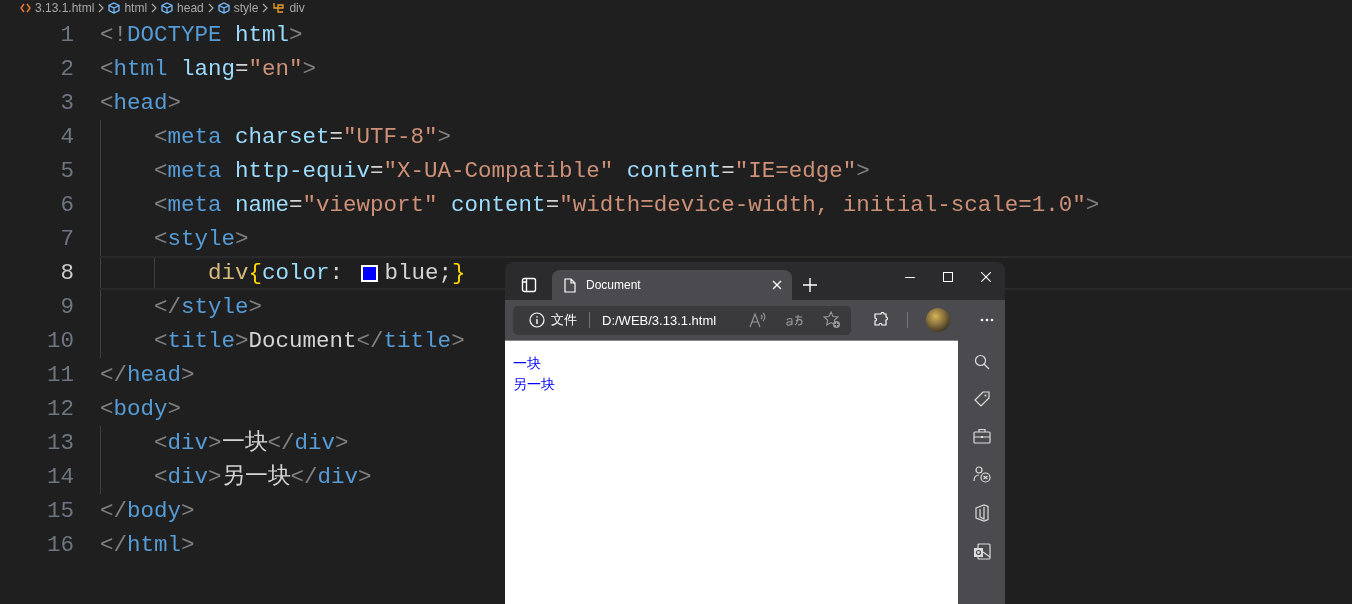 The image size is (1352, 604). I want to click on code-line: <div>一块</div>, so click(251, 443).